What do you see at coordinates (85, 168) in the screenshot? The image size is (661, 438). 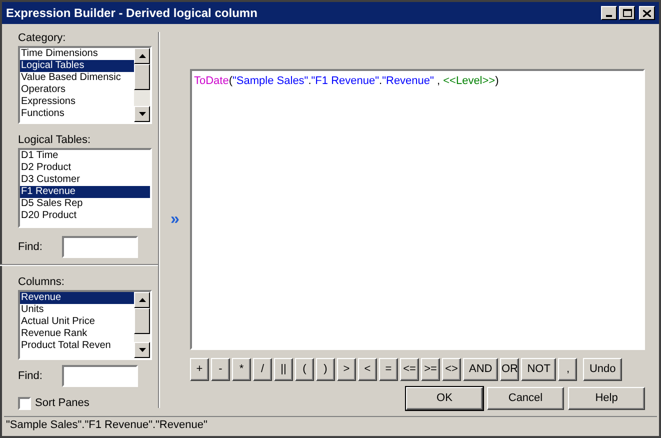 I see `list-item: D2 Product` at bounding box center [85, 168].